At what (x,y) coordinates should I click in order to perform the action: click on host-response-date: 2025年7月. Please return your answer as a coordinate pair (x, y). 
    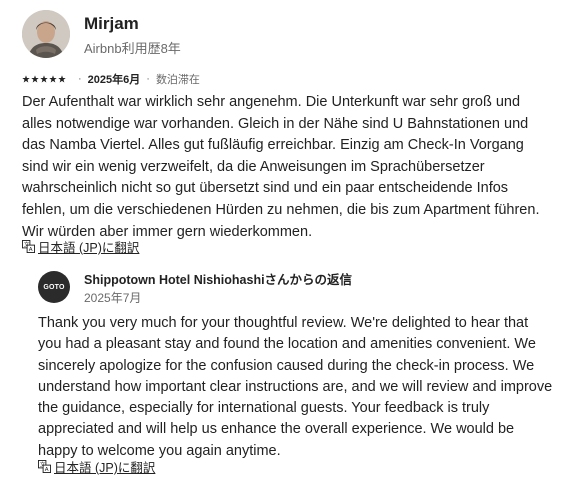
    Looking at the image, I should click on (113, 298).